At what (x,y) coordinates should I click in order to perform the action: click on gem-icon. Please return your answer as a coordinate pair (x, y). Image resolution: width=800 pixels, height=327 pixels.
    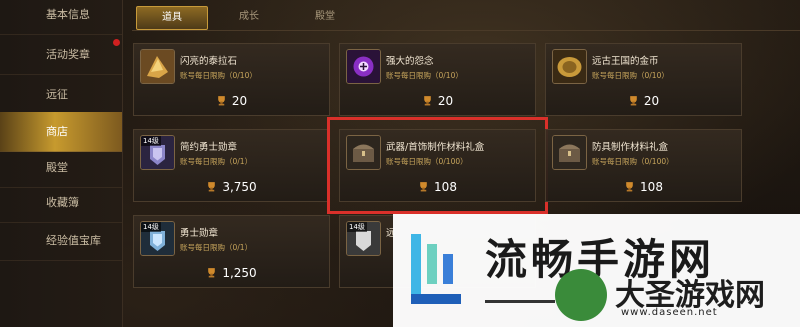
    Looking at the image, I should click on (157, 66).